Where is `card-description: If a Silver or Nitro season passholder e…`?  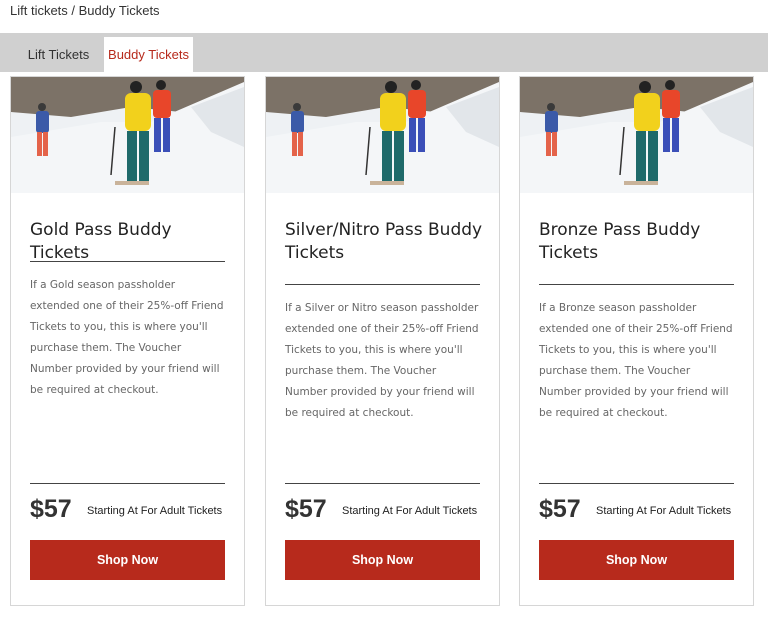 card-description: If a Silver or Nitro season passholder e… is located at coordinates (382, 360).